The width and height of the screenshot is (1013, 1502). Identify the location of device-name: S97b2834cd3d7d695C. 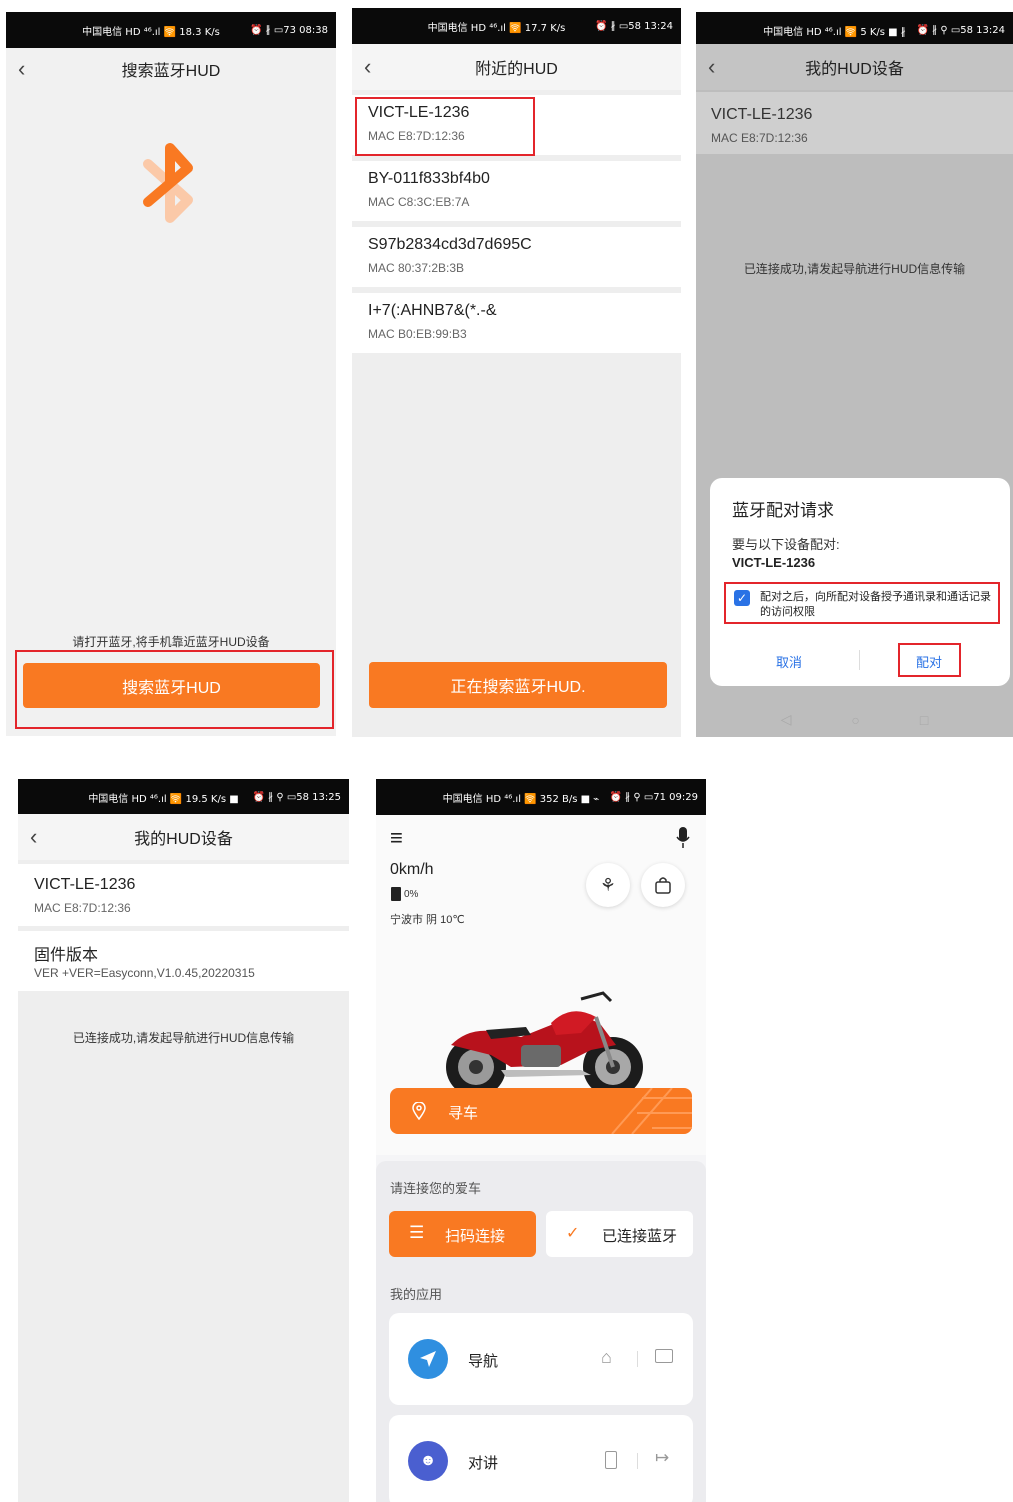
(450, 244).